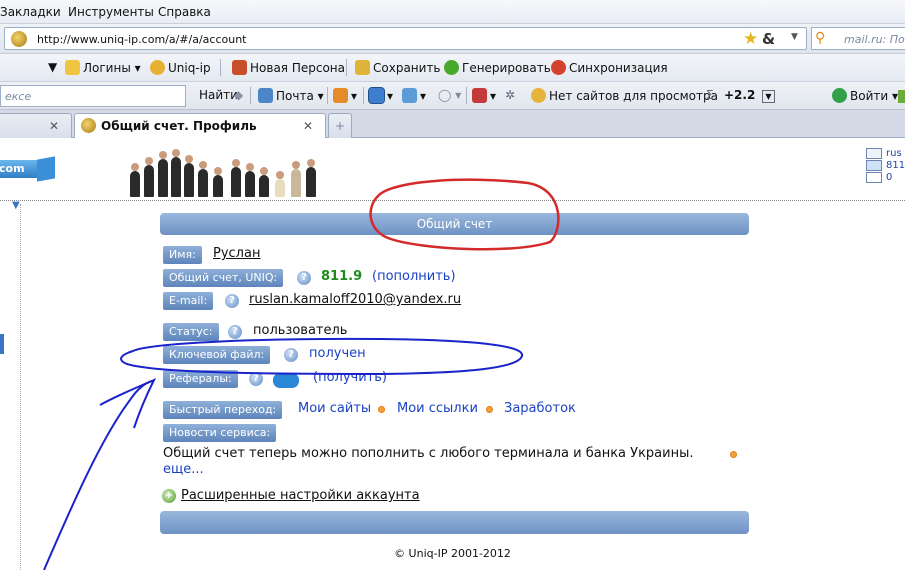 Image resolution: width=905 pixels, height=570 pixels. I want to click on uniqip-icon, so click(157, 67).